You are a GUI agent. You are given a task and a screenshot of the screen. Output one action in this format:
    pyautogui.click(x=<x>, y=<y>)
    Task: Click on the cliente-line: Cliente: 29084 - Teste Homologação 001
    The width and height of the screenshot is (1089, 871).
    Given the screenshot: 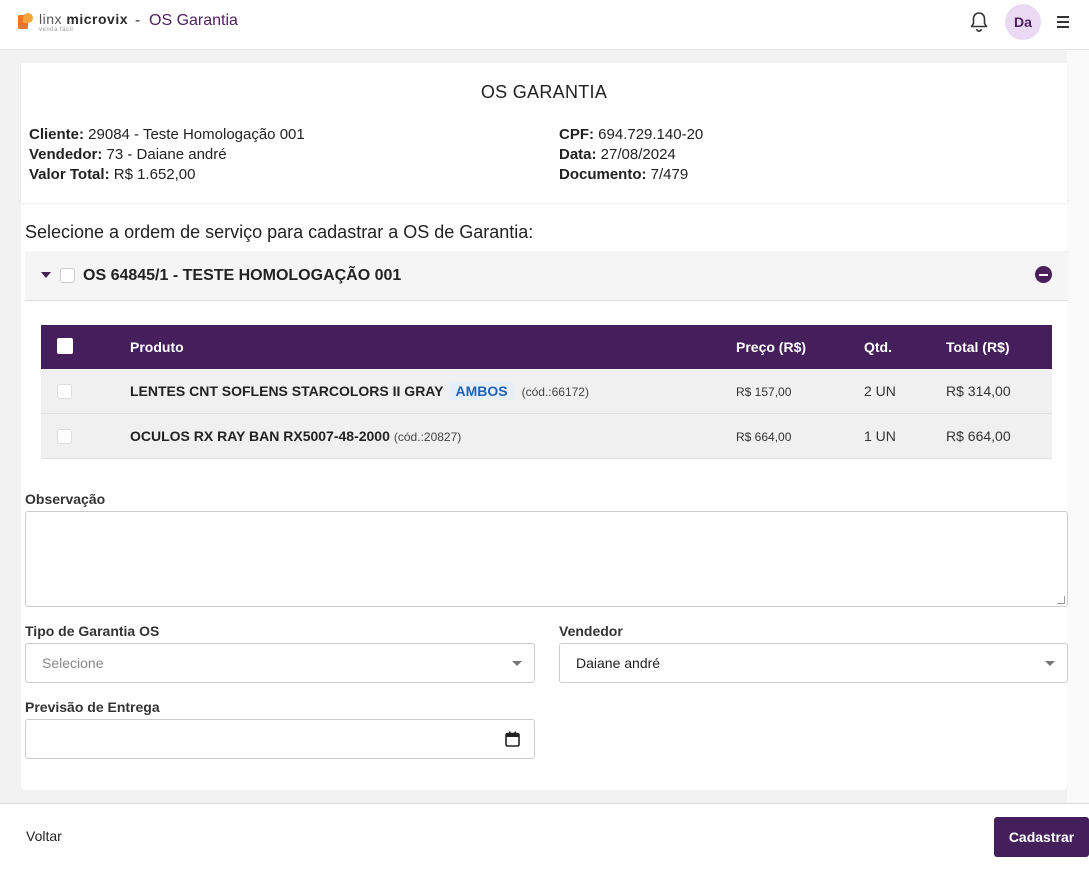 What is the action you would take?
    pyautogui.click(x=167, y=135)
    